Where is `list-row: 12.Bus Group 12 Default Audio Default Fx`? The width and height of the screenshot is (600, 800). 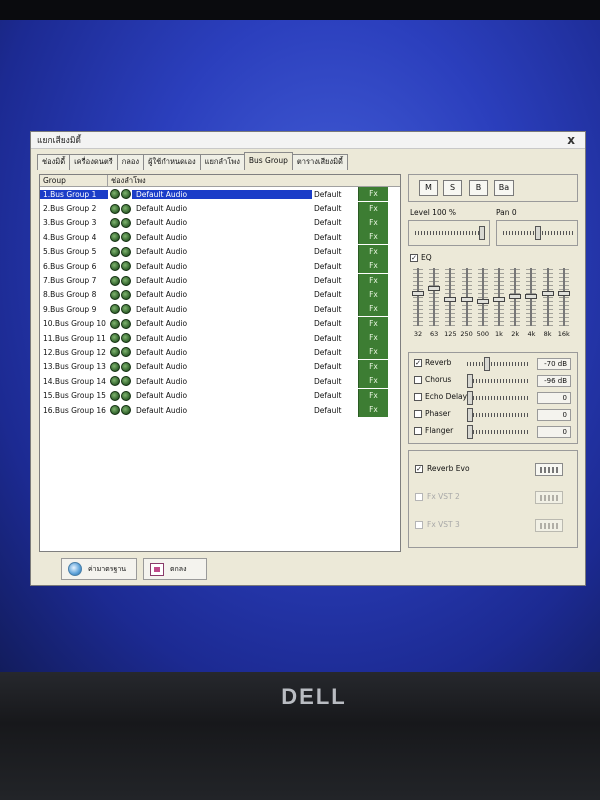
list-row: 12.Bus Group 12 Default Audio Default Fx is located at coordinates (220, 352).